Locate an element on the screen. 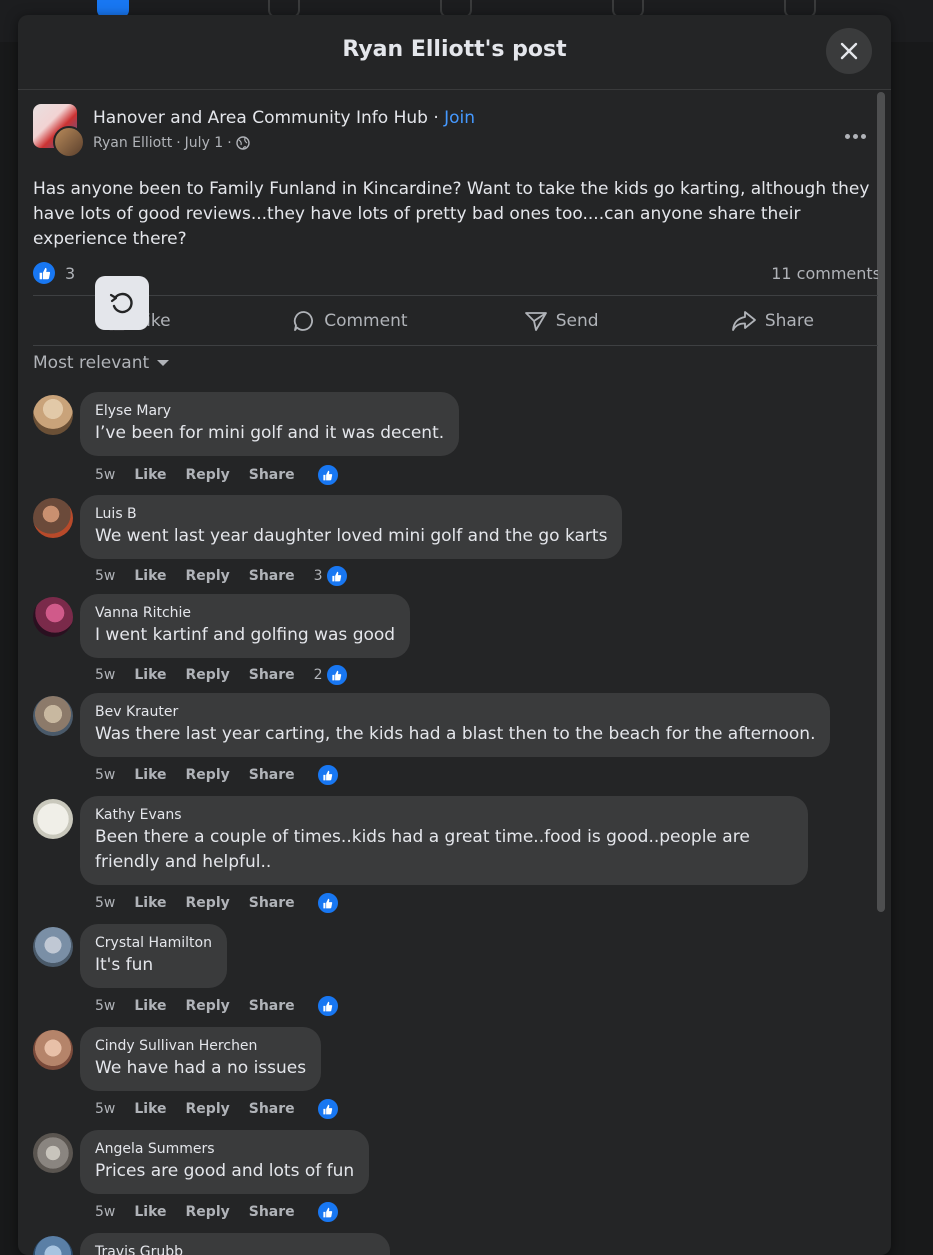  share-icon is located at coordinates (743, 321).